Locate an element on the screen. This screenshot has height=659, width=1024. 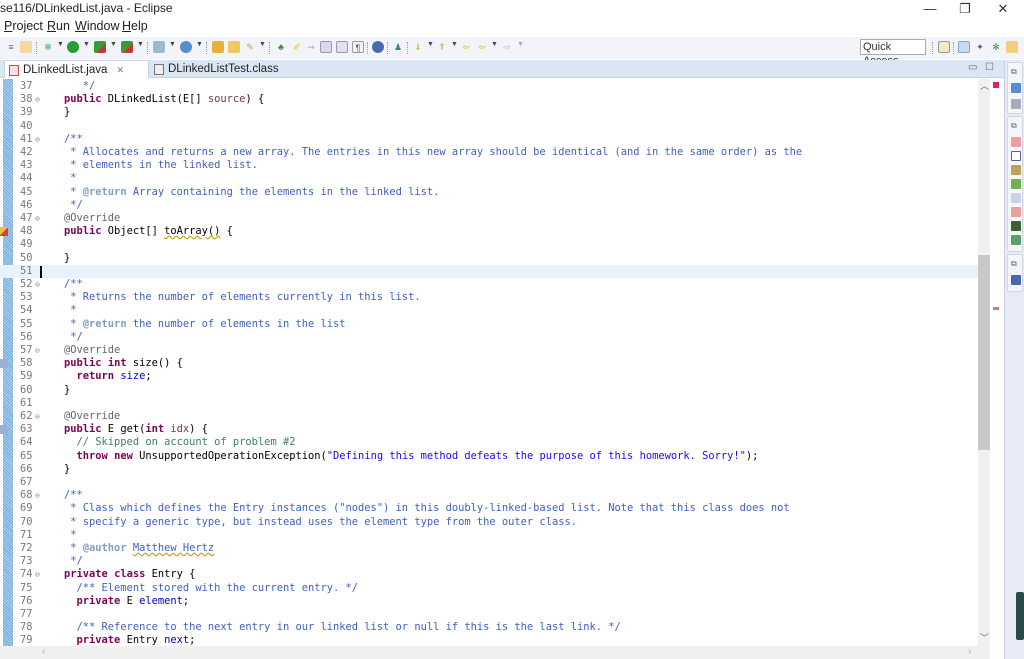
code-line: 79 private Entry next; is located at coordinates (489, 640).